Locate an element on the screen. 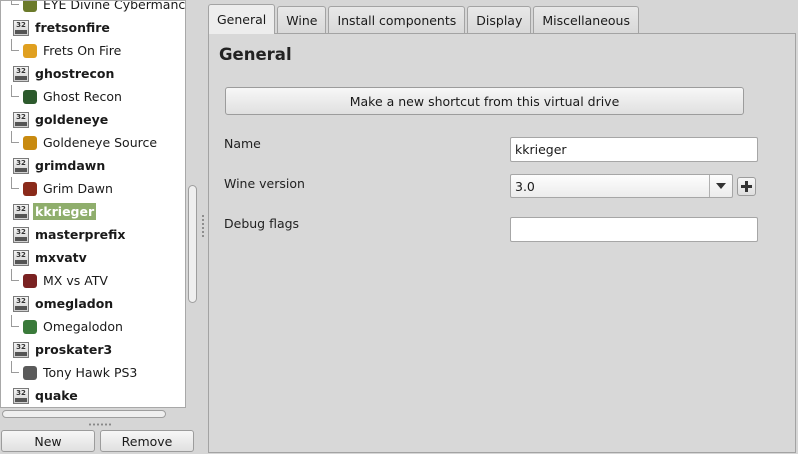  new-button: New is located at coordinates (48, 441).